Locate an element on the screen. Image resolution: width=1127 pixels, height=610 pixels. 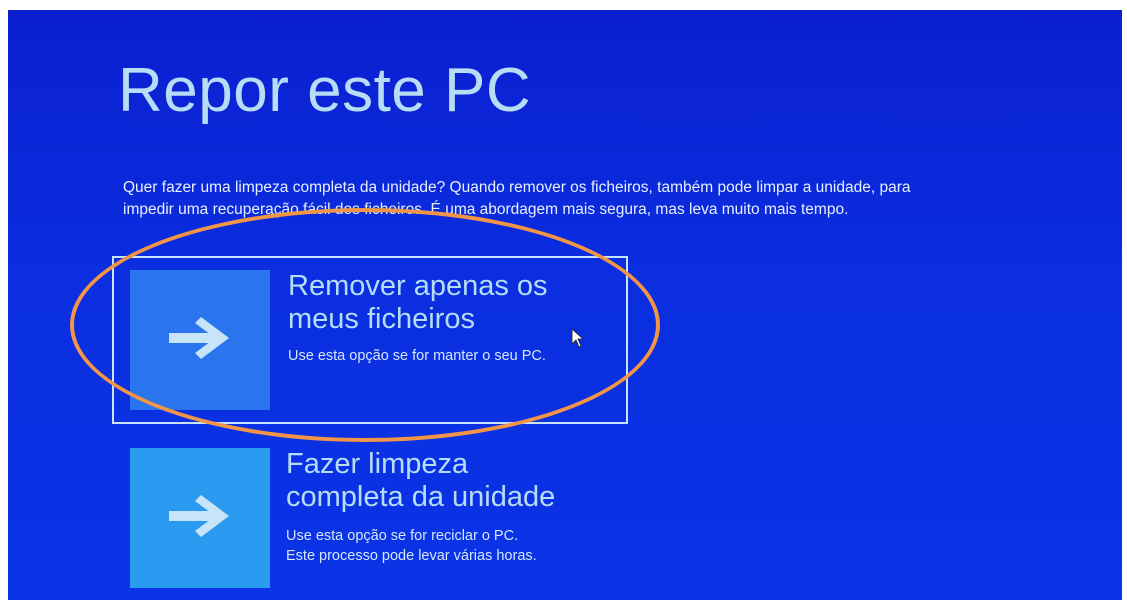
page-title: Repor este PC is located at coordinates (325, 90).